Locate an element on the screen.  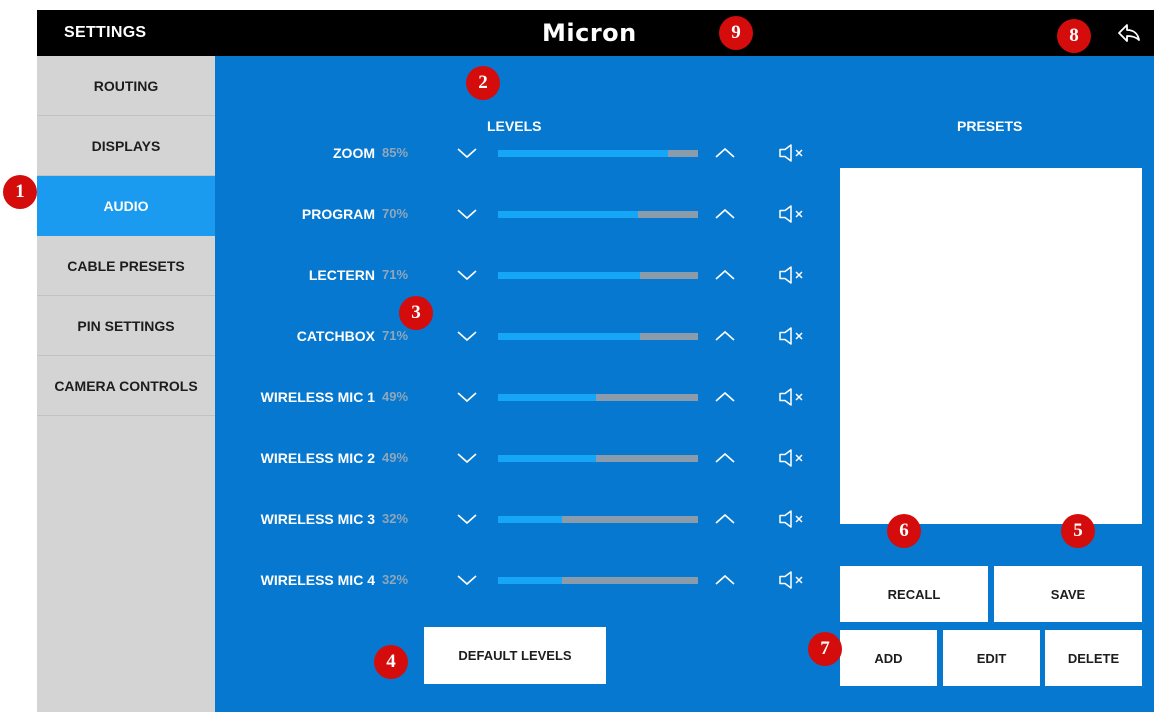
sidebar-item-camera-controls: CAMERA CONTROLS is located at coordinates (126, 386).